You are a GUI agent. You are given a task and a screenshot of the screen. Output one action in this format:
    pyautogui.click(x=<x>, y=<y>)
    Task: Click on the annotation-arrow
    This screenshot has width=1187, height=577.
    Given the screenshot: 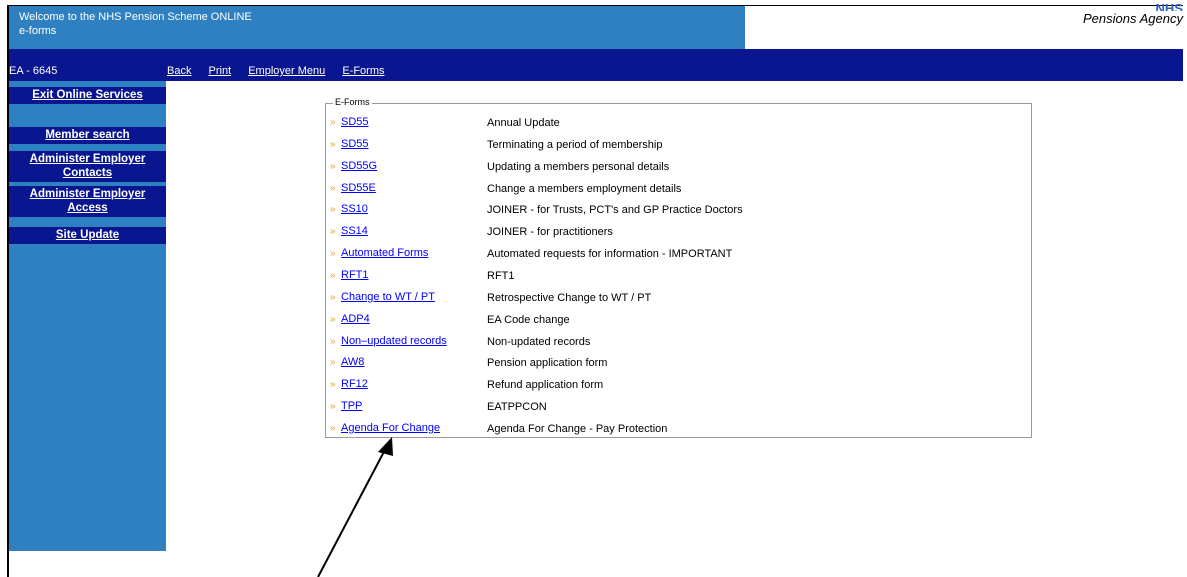 What is the action you would take?
    pyautogui.click(x=355, y=507)
    